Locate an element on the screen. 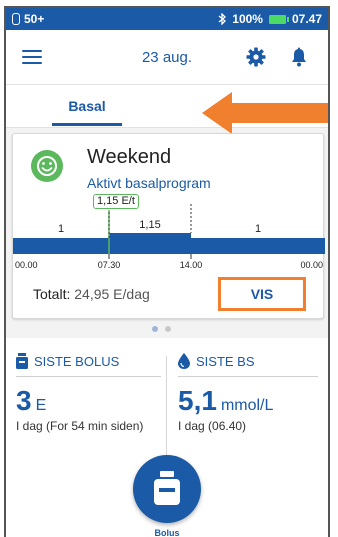  view-button: VIS is located at coordinates (262, 294).